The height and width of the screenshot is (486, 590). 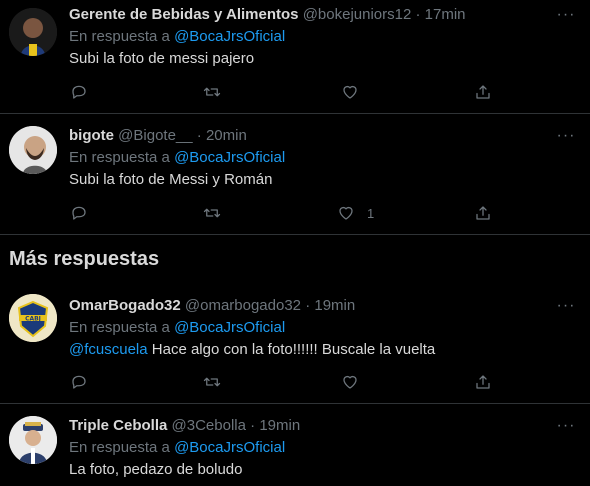 What do you see at coordinates (84, 259) in the screenshot?
I see `section-title: Más respuestas` at bounding box center [84, 259].